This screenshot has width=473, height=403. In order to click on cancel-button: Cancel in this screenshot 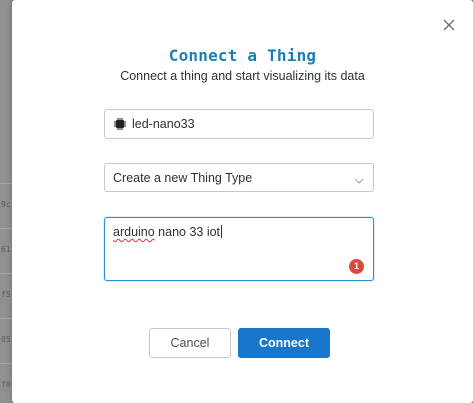, I will do `click(190, 343)`.